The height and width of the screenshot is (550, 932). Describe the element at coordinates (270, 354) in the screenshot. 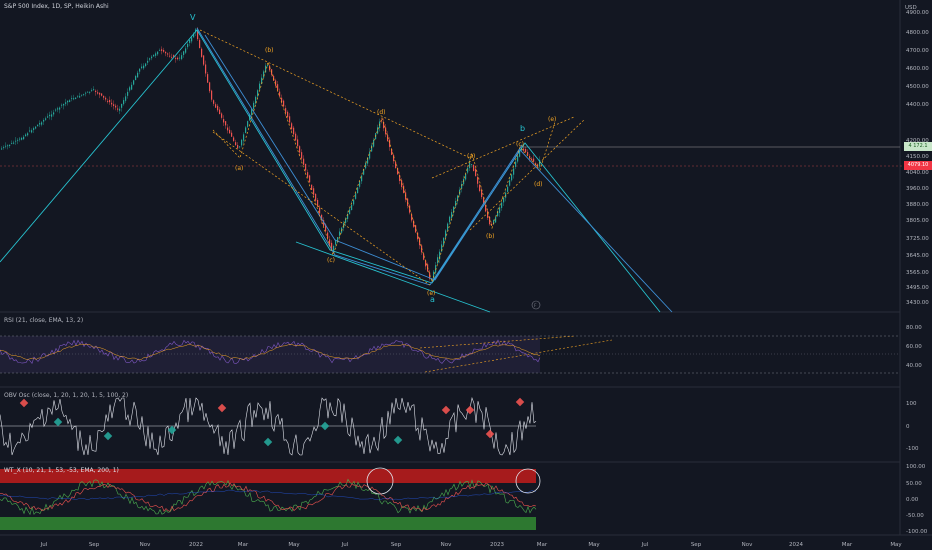

I see `rsi-band` at that location.